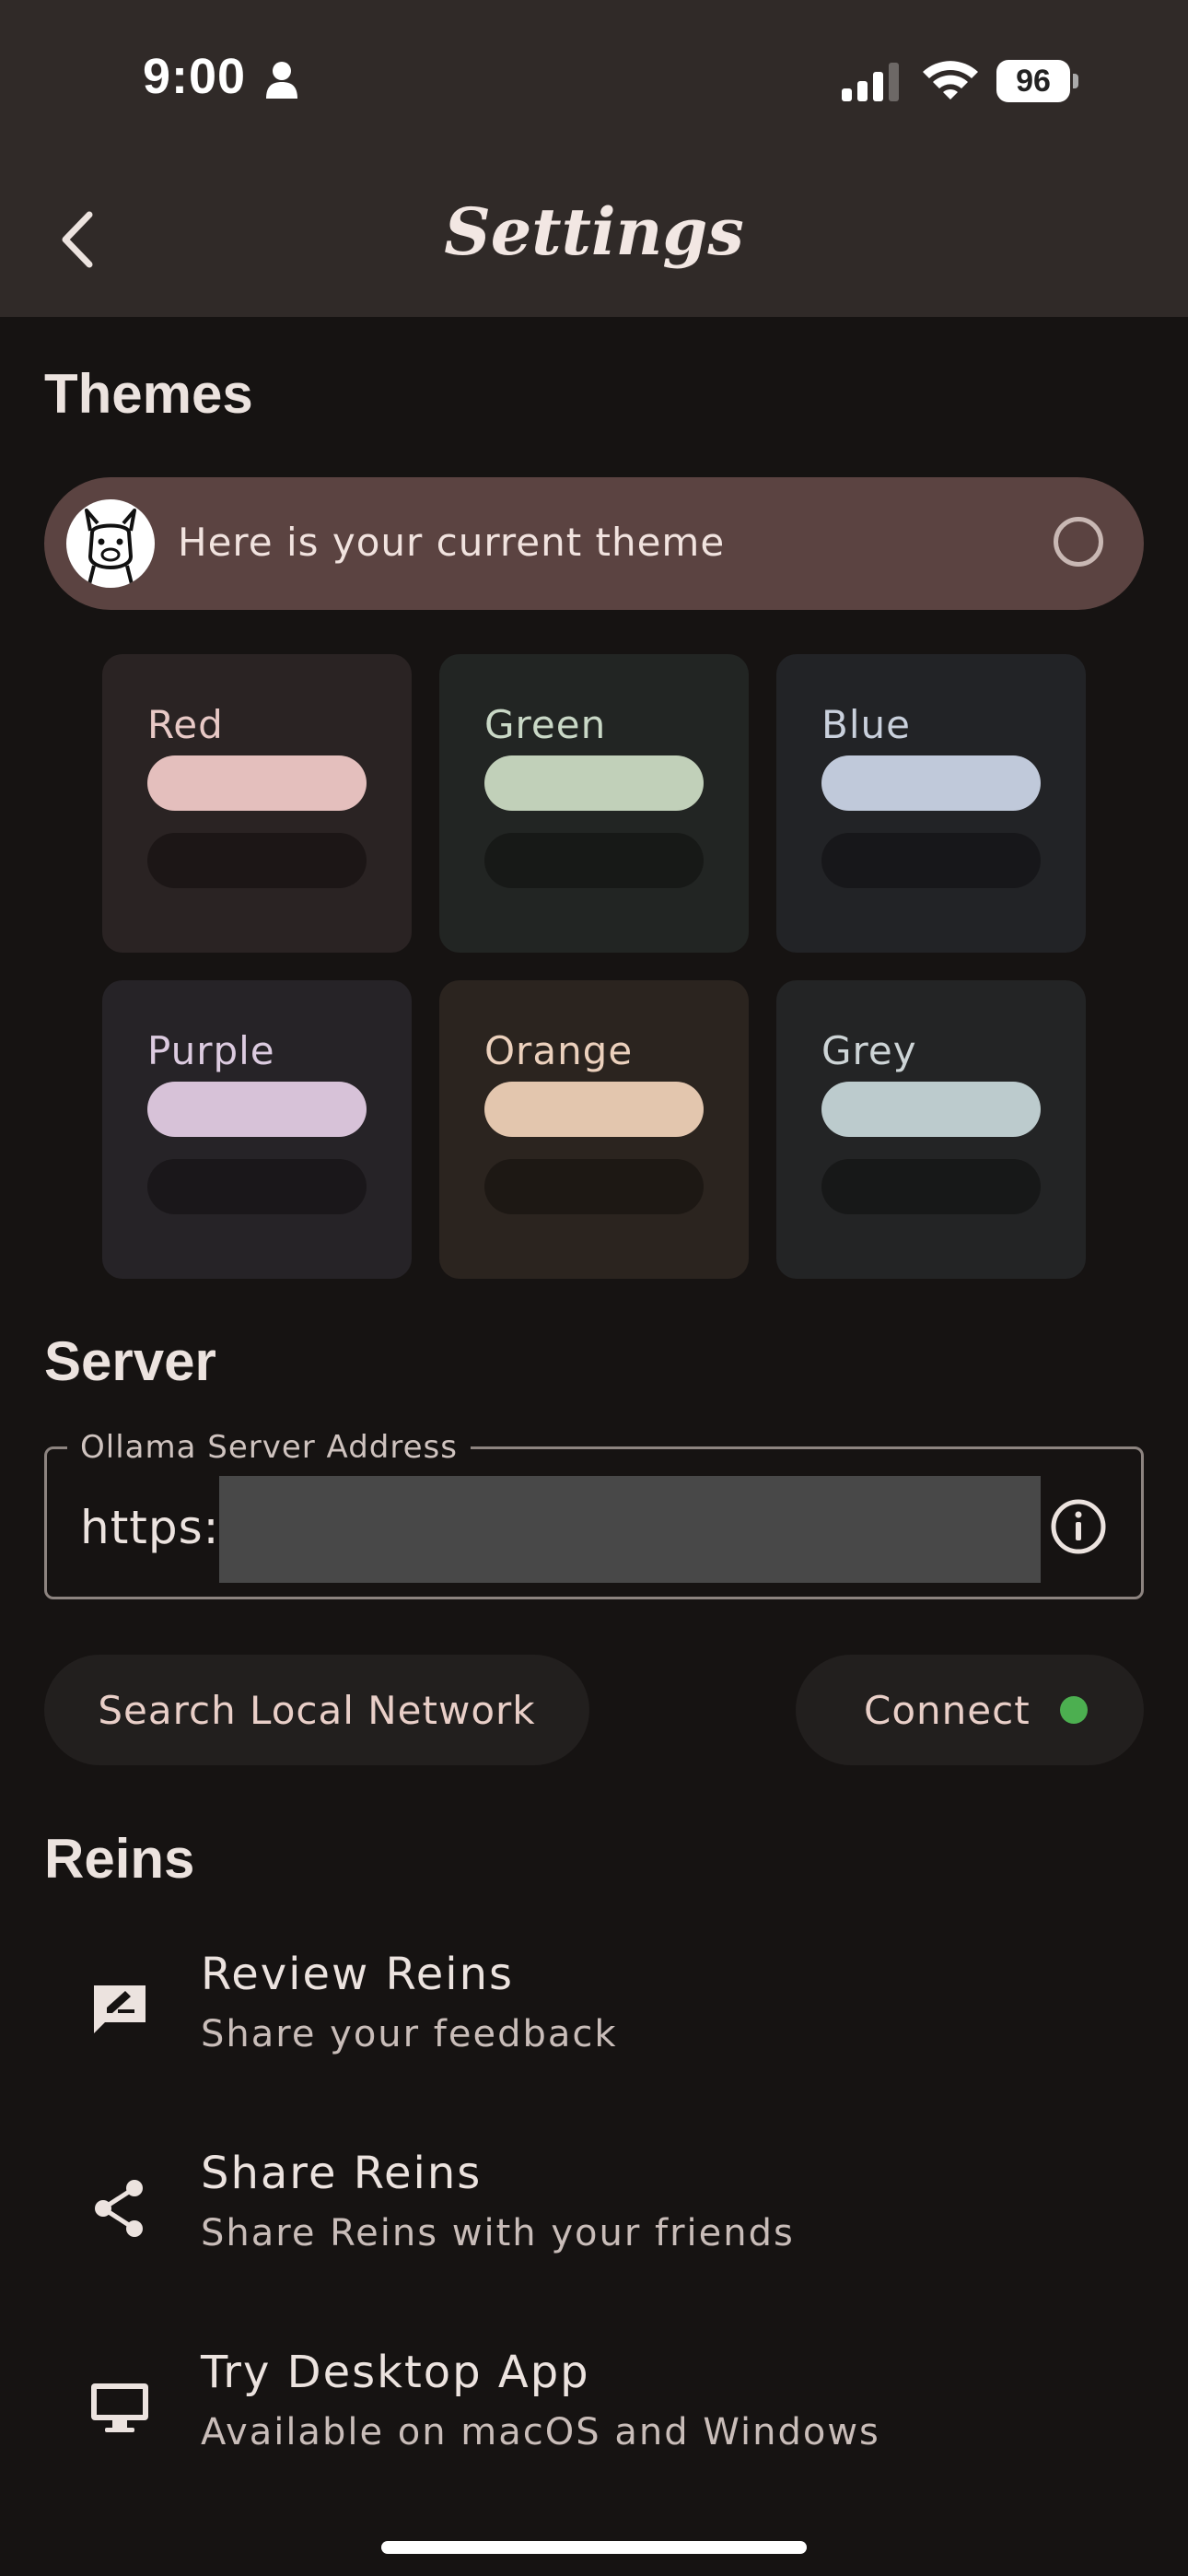 The image size is (1188, 2576). What do you see at coordinates (342, 2173) in the screenshot?
I see `list-item-title: Share Reins` at bounding box center [342, 2173].